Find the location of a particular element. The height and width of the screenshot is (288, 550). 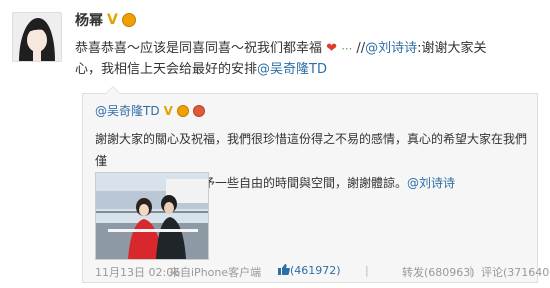

post-source: 来自iPhone客户端 is located at coordinates (215, 272).